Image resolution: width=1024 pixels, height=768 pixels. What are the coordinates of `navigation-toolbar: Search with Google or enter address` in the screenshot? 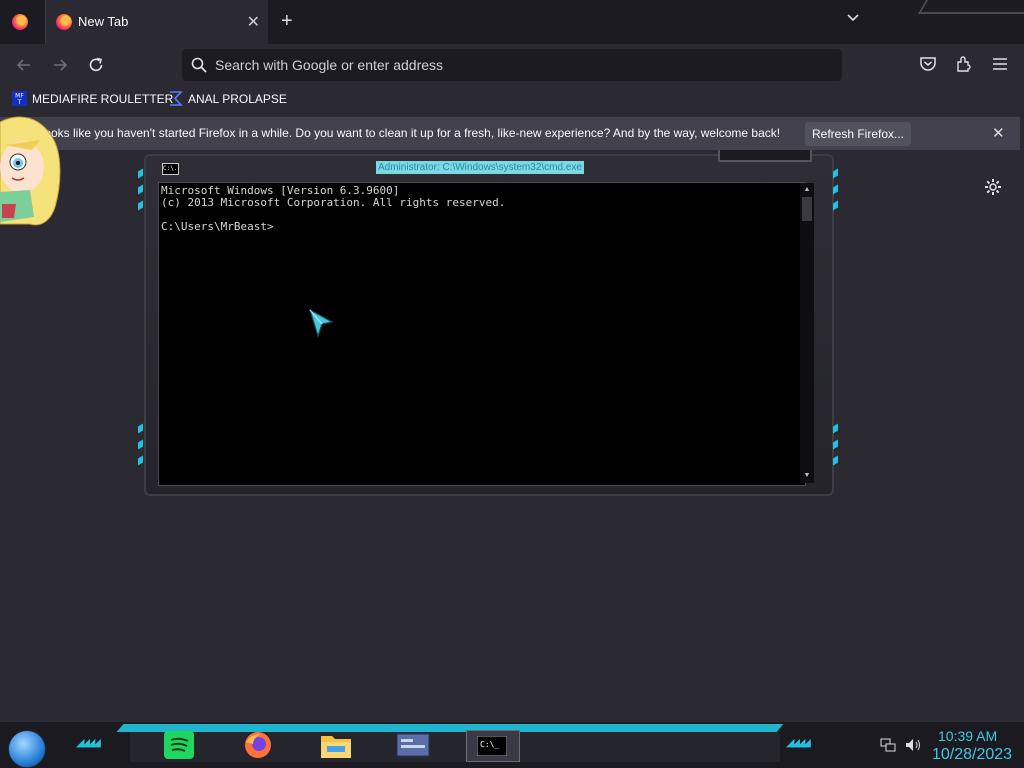 It's located at (512, 65).